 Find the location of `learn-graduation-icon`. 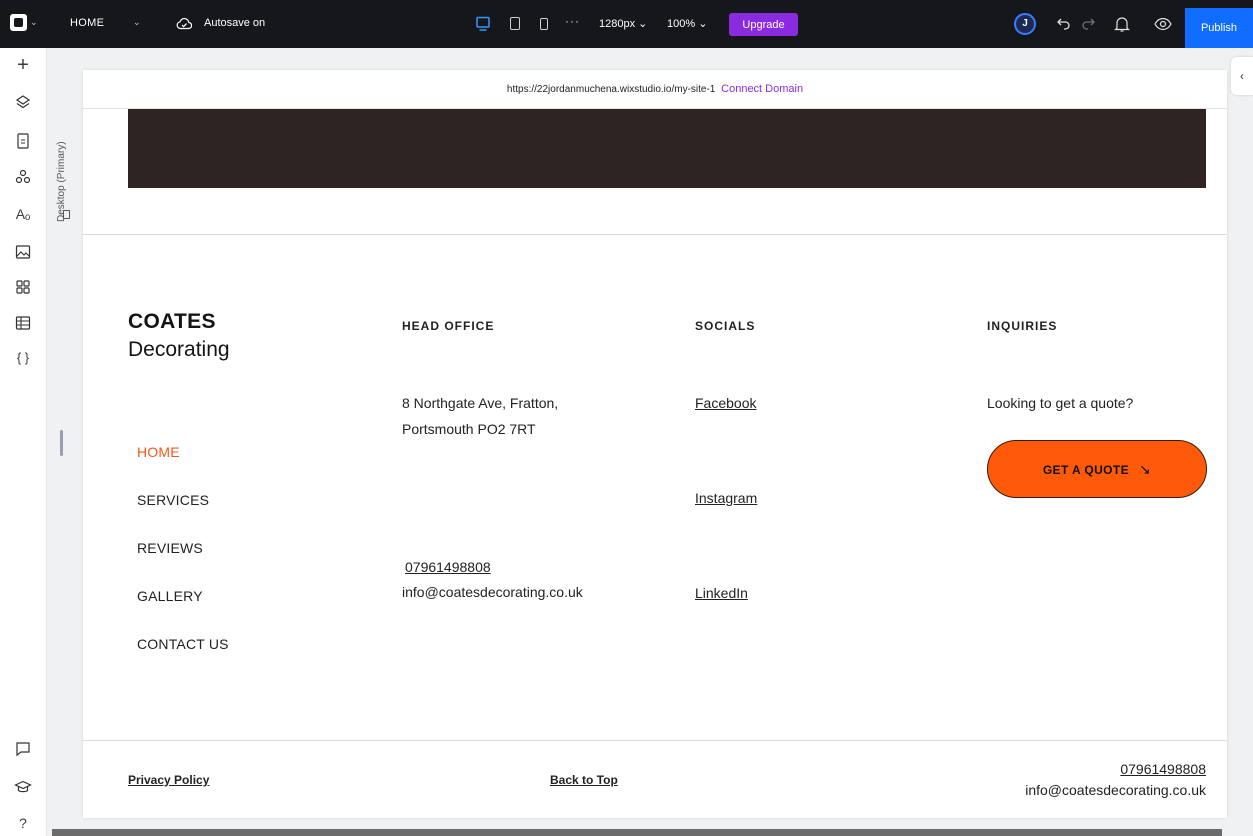

learn-graduation-icon is located at coordinates (23, 787).